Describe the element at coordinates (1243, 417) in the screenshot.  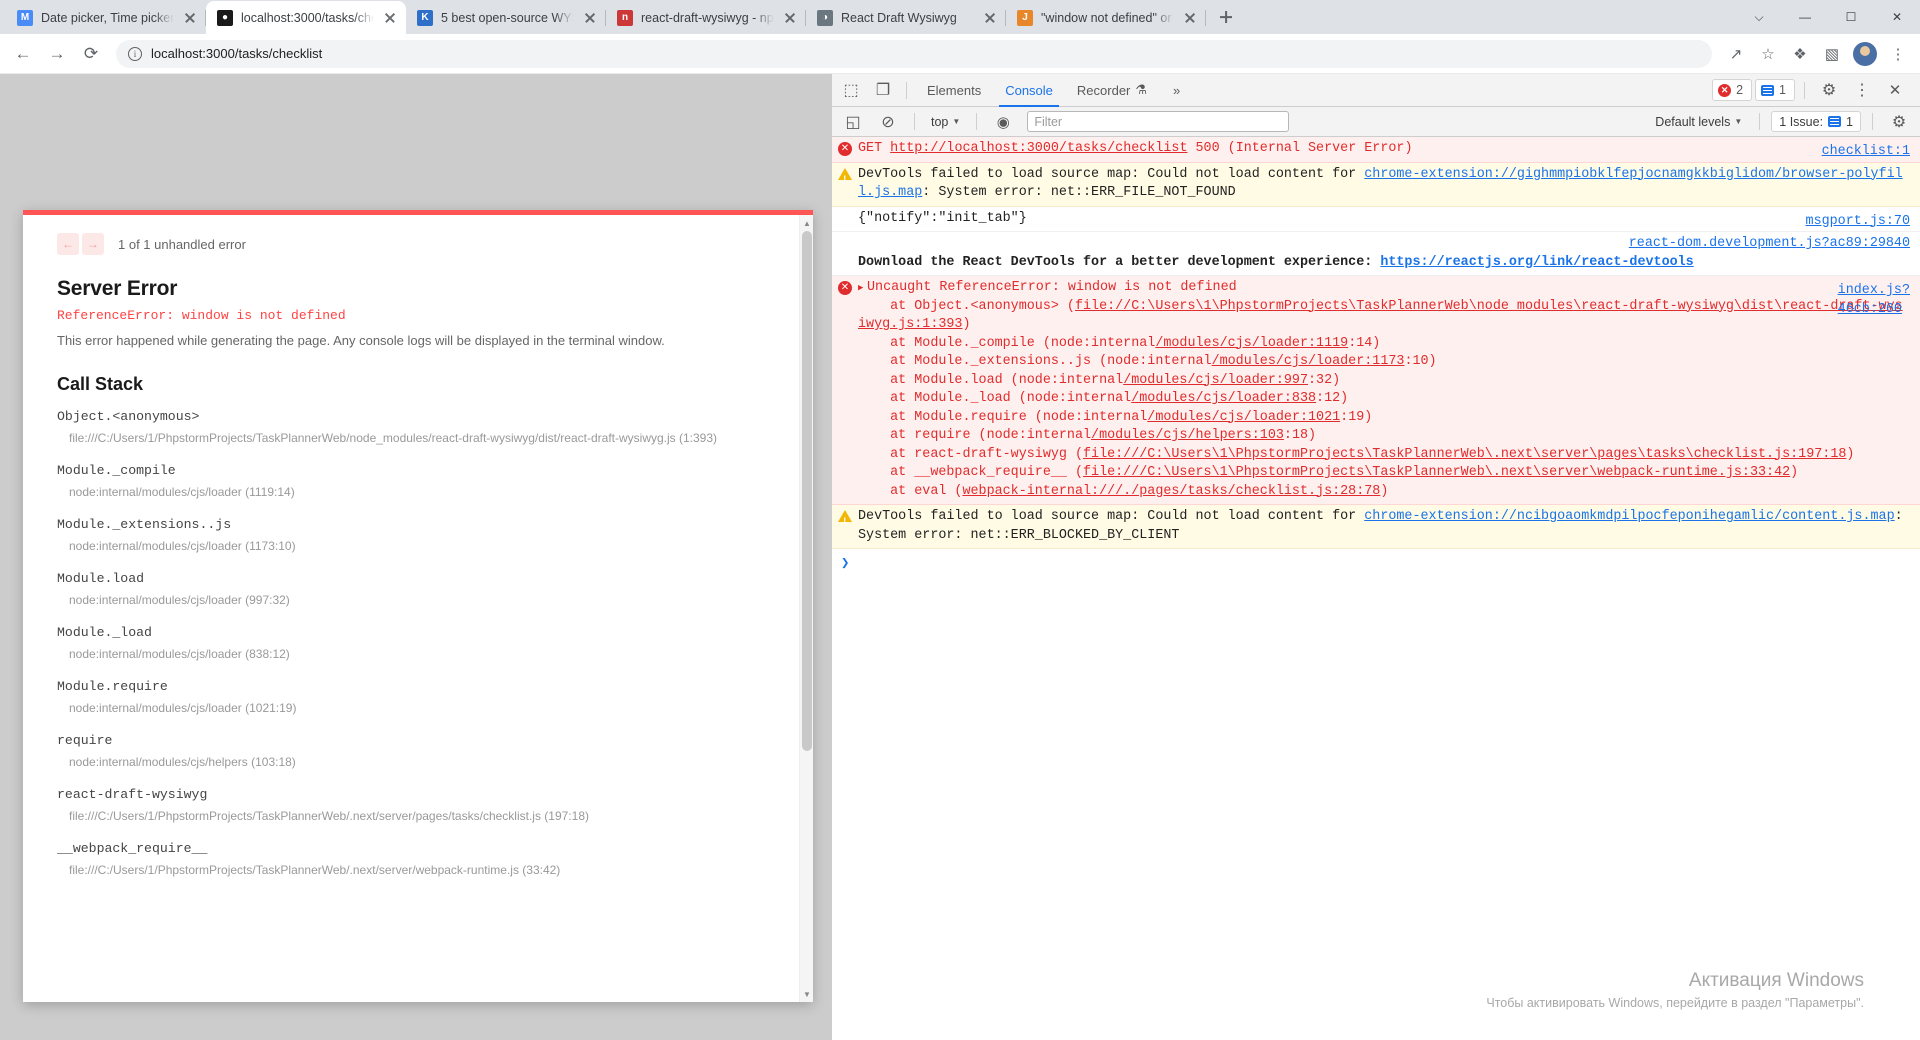
I see `stack-link: /modules/cjs/loader:1021` at that location.